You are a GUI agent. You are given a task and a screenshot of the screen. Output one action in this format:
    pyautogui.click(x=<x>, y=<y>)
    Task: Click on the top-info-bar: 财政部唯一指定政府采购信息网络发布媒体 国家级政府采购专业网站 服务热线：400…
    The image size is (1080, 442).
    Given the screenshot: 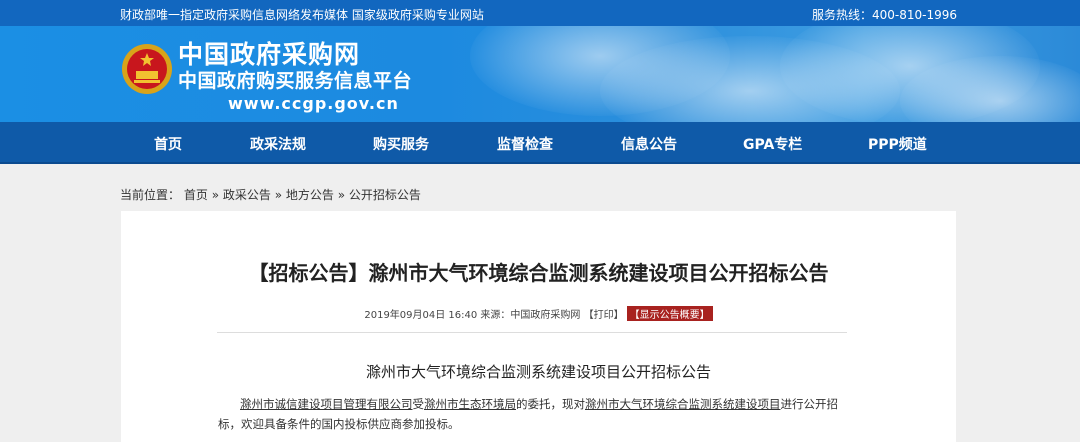 What is the action you would take?
    pyautogui.click(x=540, y=13)
    